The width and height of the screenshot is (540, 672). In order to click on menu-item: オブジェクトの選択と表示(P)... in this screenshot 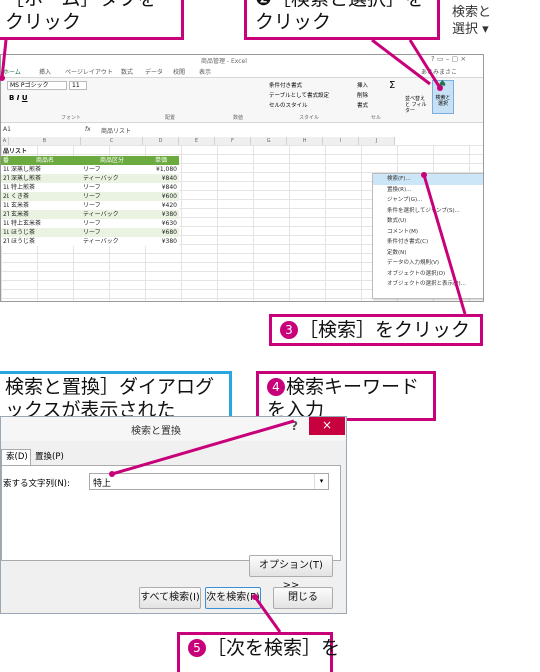, I will do `click(428, 284)`.